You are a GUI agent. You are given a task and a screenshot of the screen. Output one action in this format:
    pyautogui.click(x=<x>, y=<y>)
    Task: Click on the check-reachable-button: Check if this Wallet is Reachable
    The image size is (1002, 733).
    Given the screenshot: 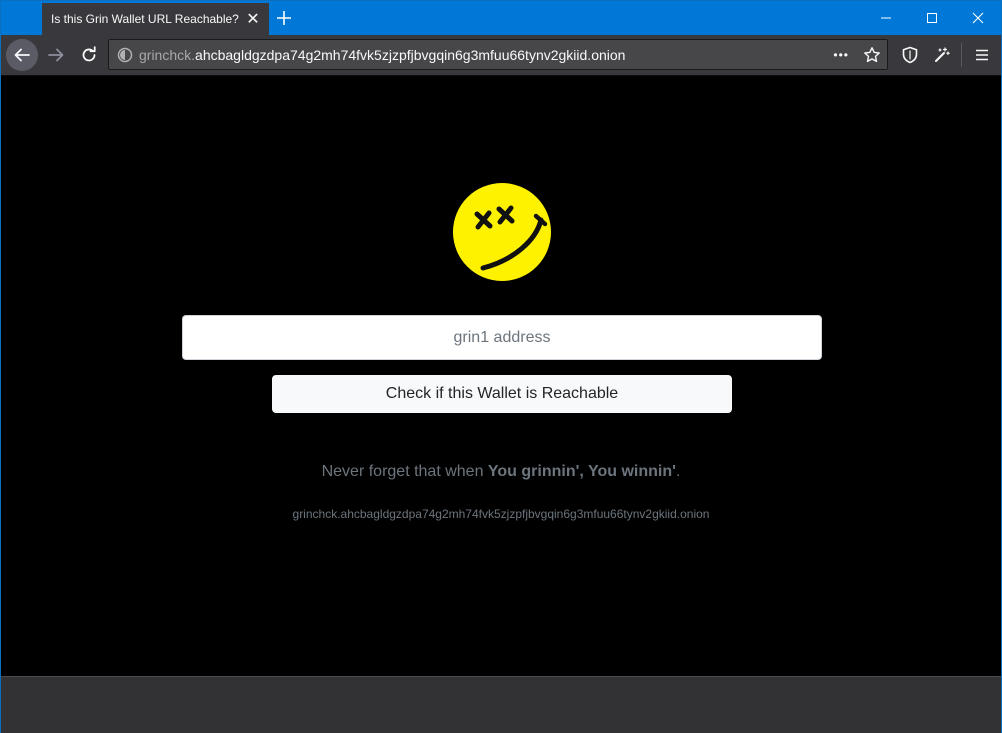 What is the action you would take?
    pyautogui.click(x=502, y=394)
    